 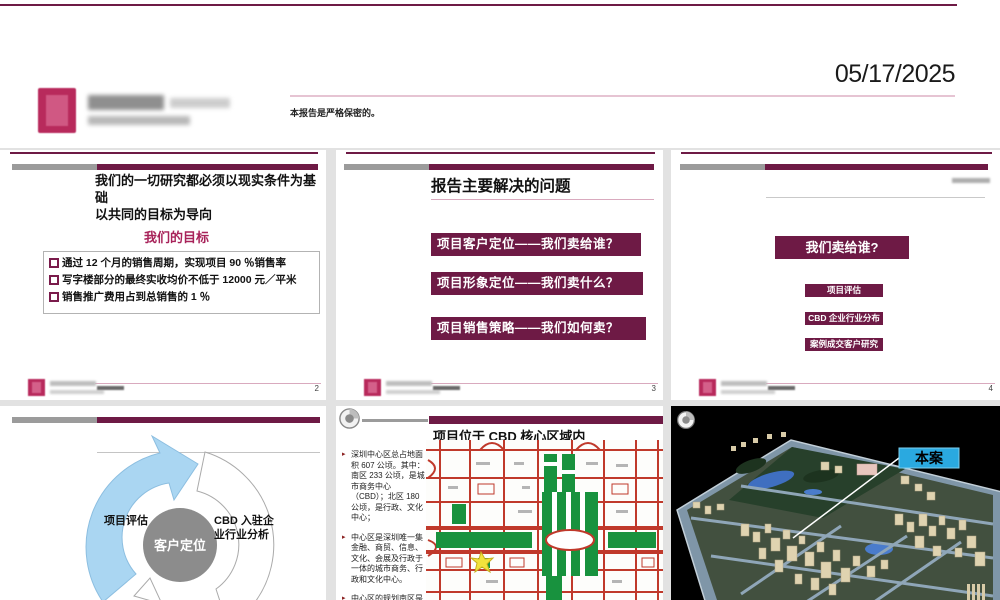 What do you see at coordinates (990, 388) in the screenshot?
I see `page-number: 4` at bounding box center [990, 388].